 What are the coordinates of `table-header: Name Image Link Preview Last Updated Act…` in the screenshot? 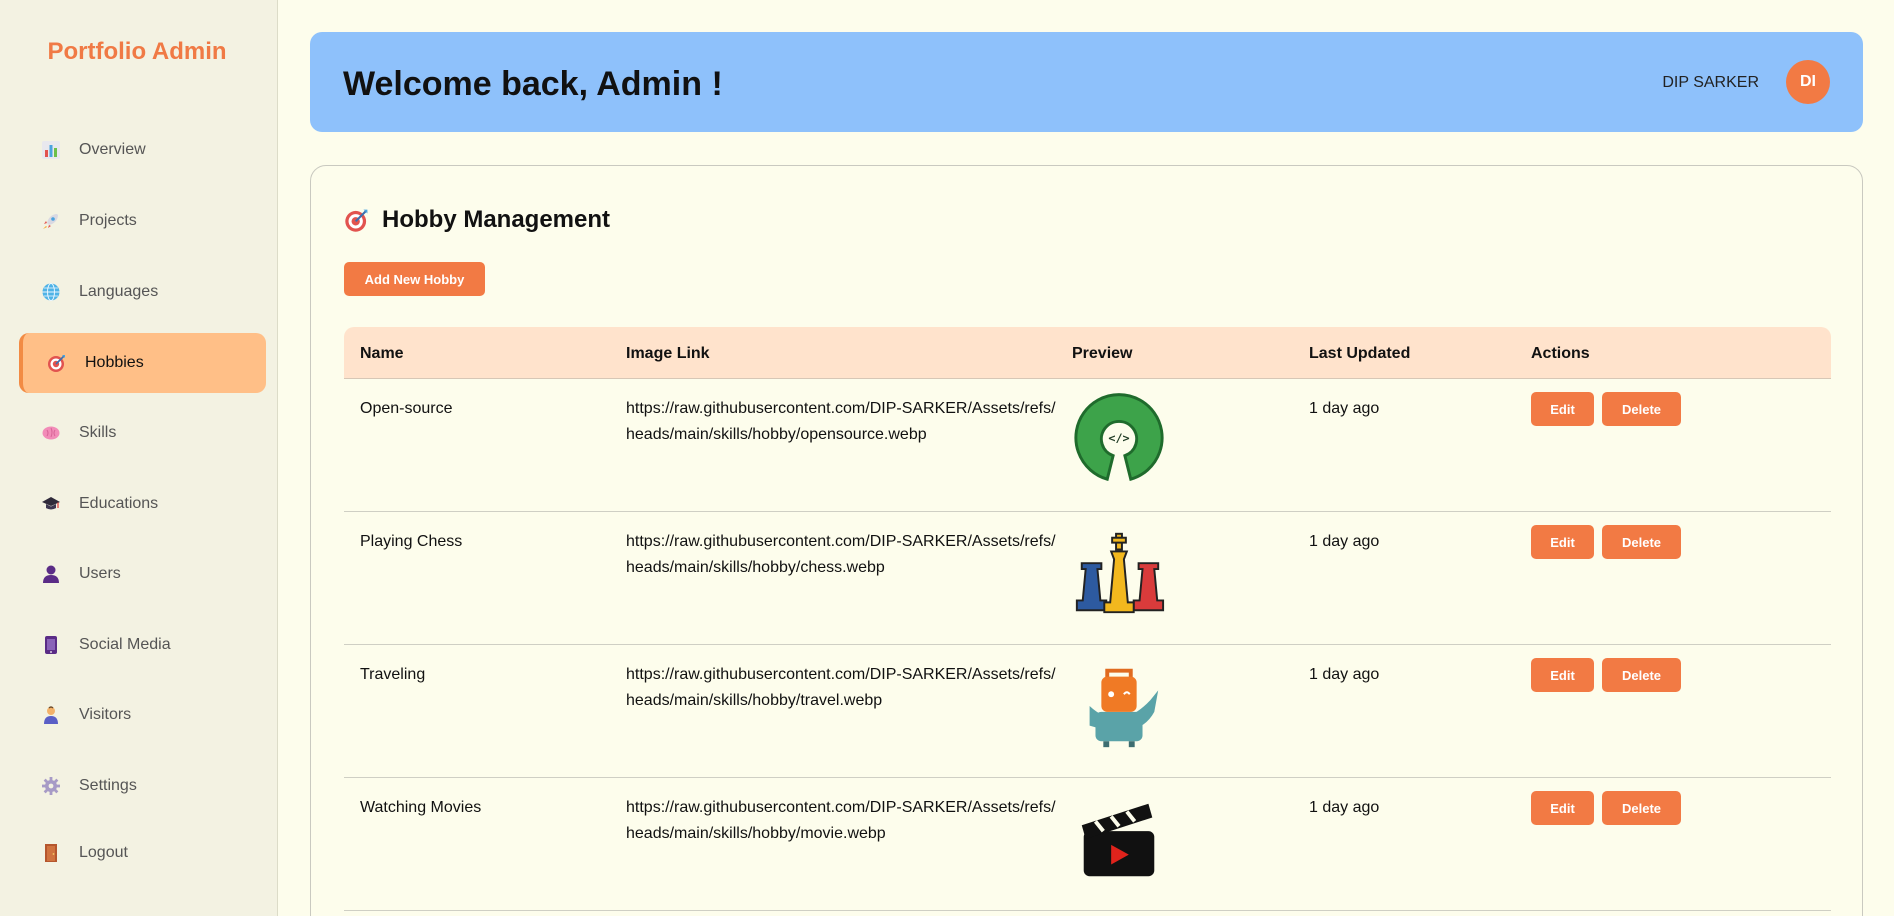 It's located at (1087, 353).